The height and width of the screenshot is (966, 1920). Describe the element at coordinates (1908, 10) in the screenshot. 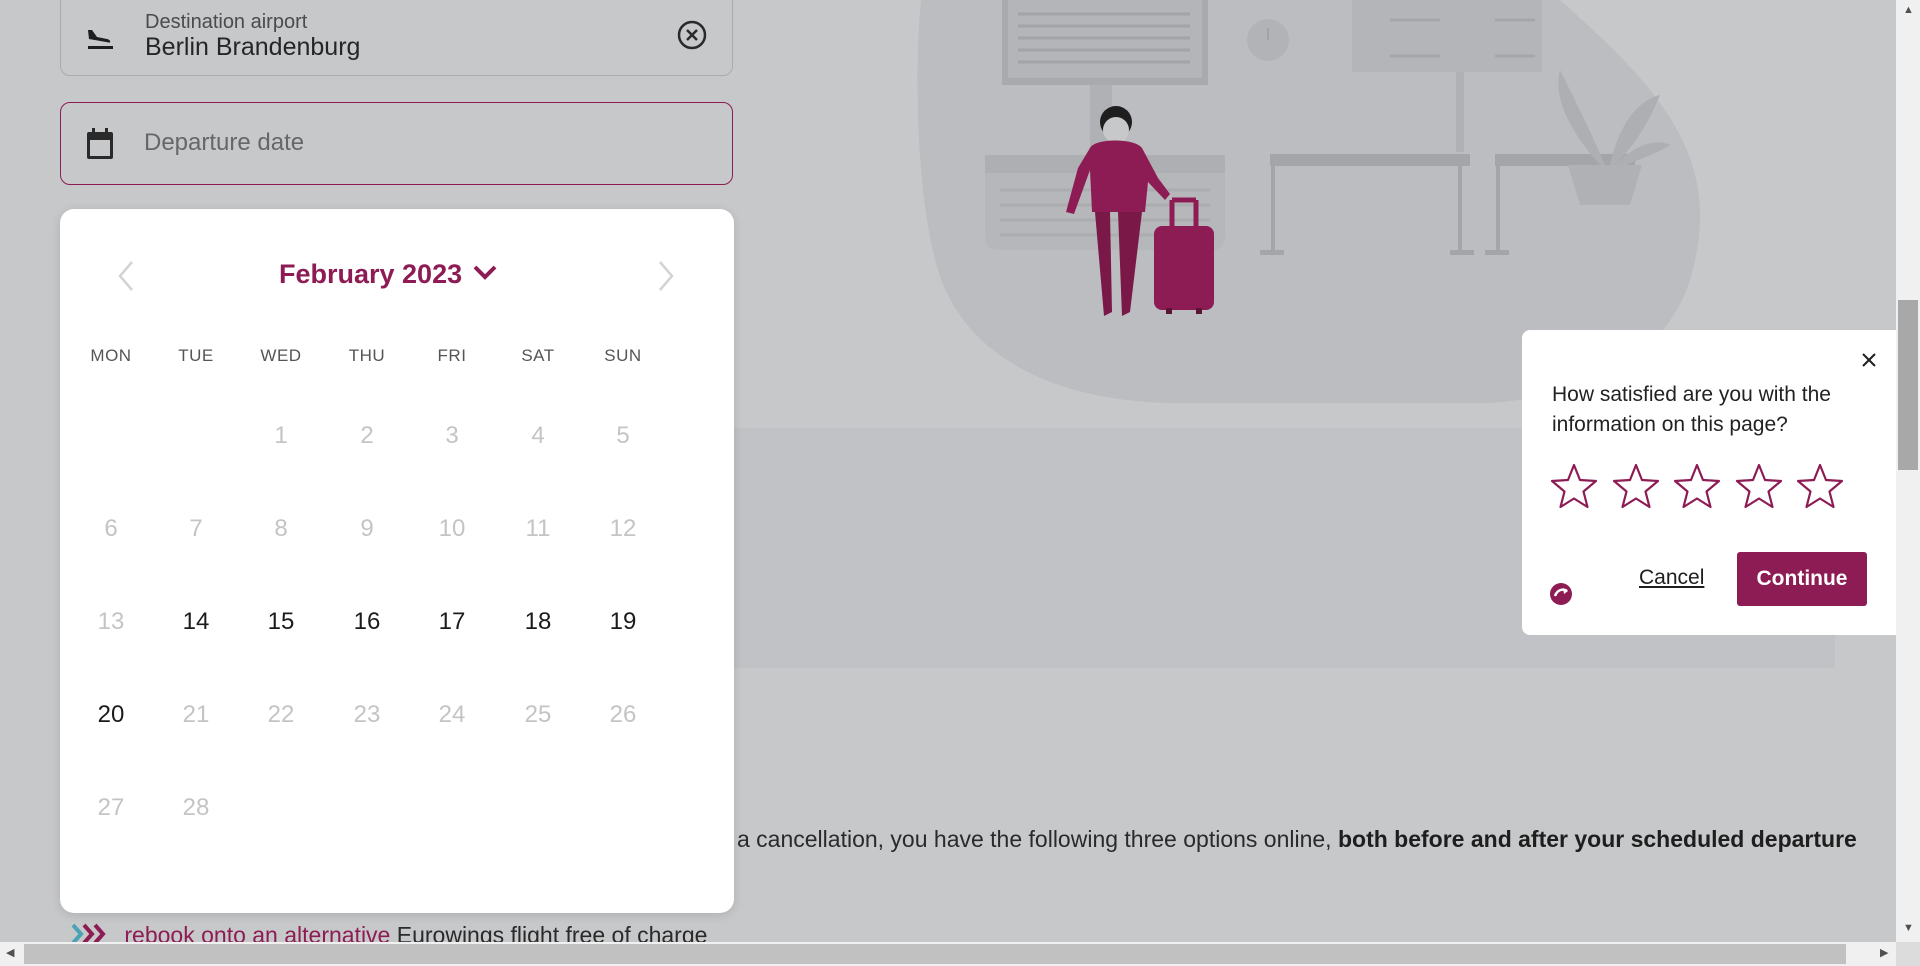

I see `scroll-up-arrow-icon: ▲` at that location.